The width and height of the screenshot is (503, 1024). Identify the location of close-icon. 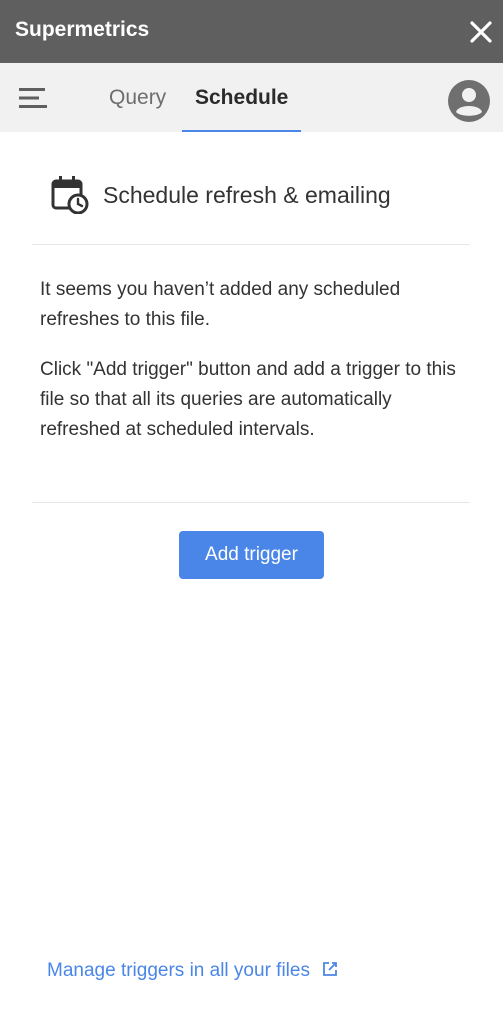
(481, 32).